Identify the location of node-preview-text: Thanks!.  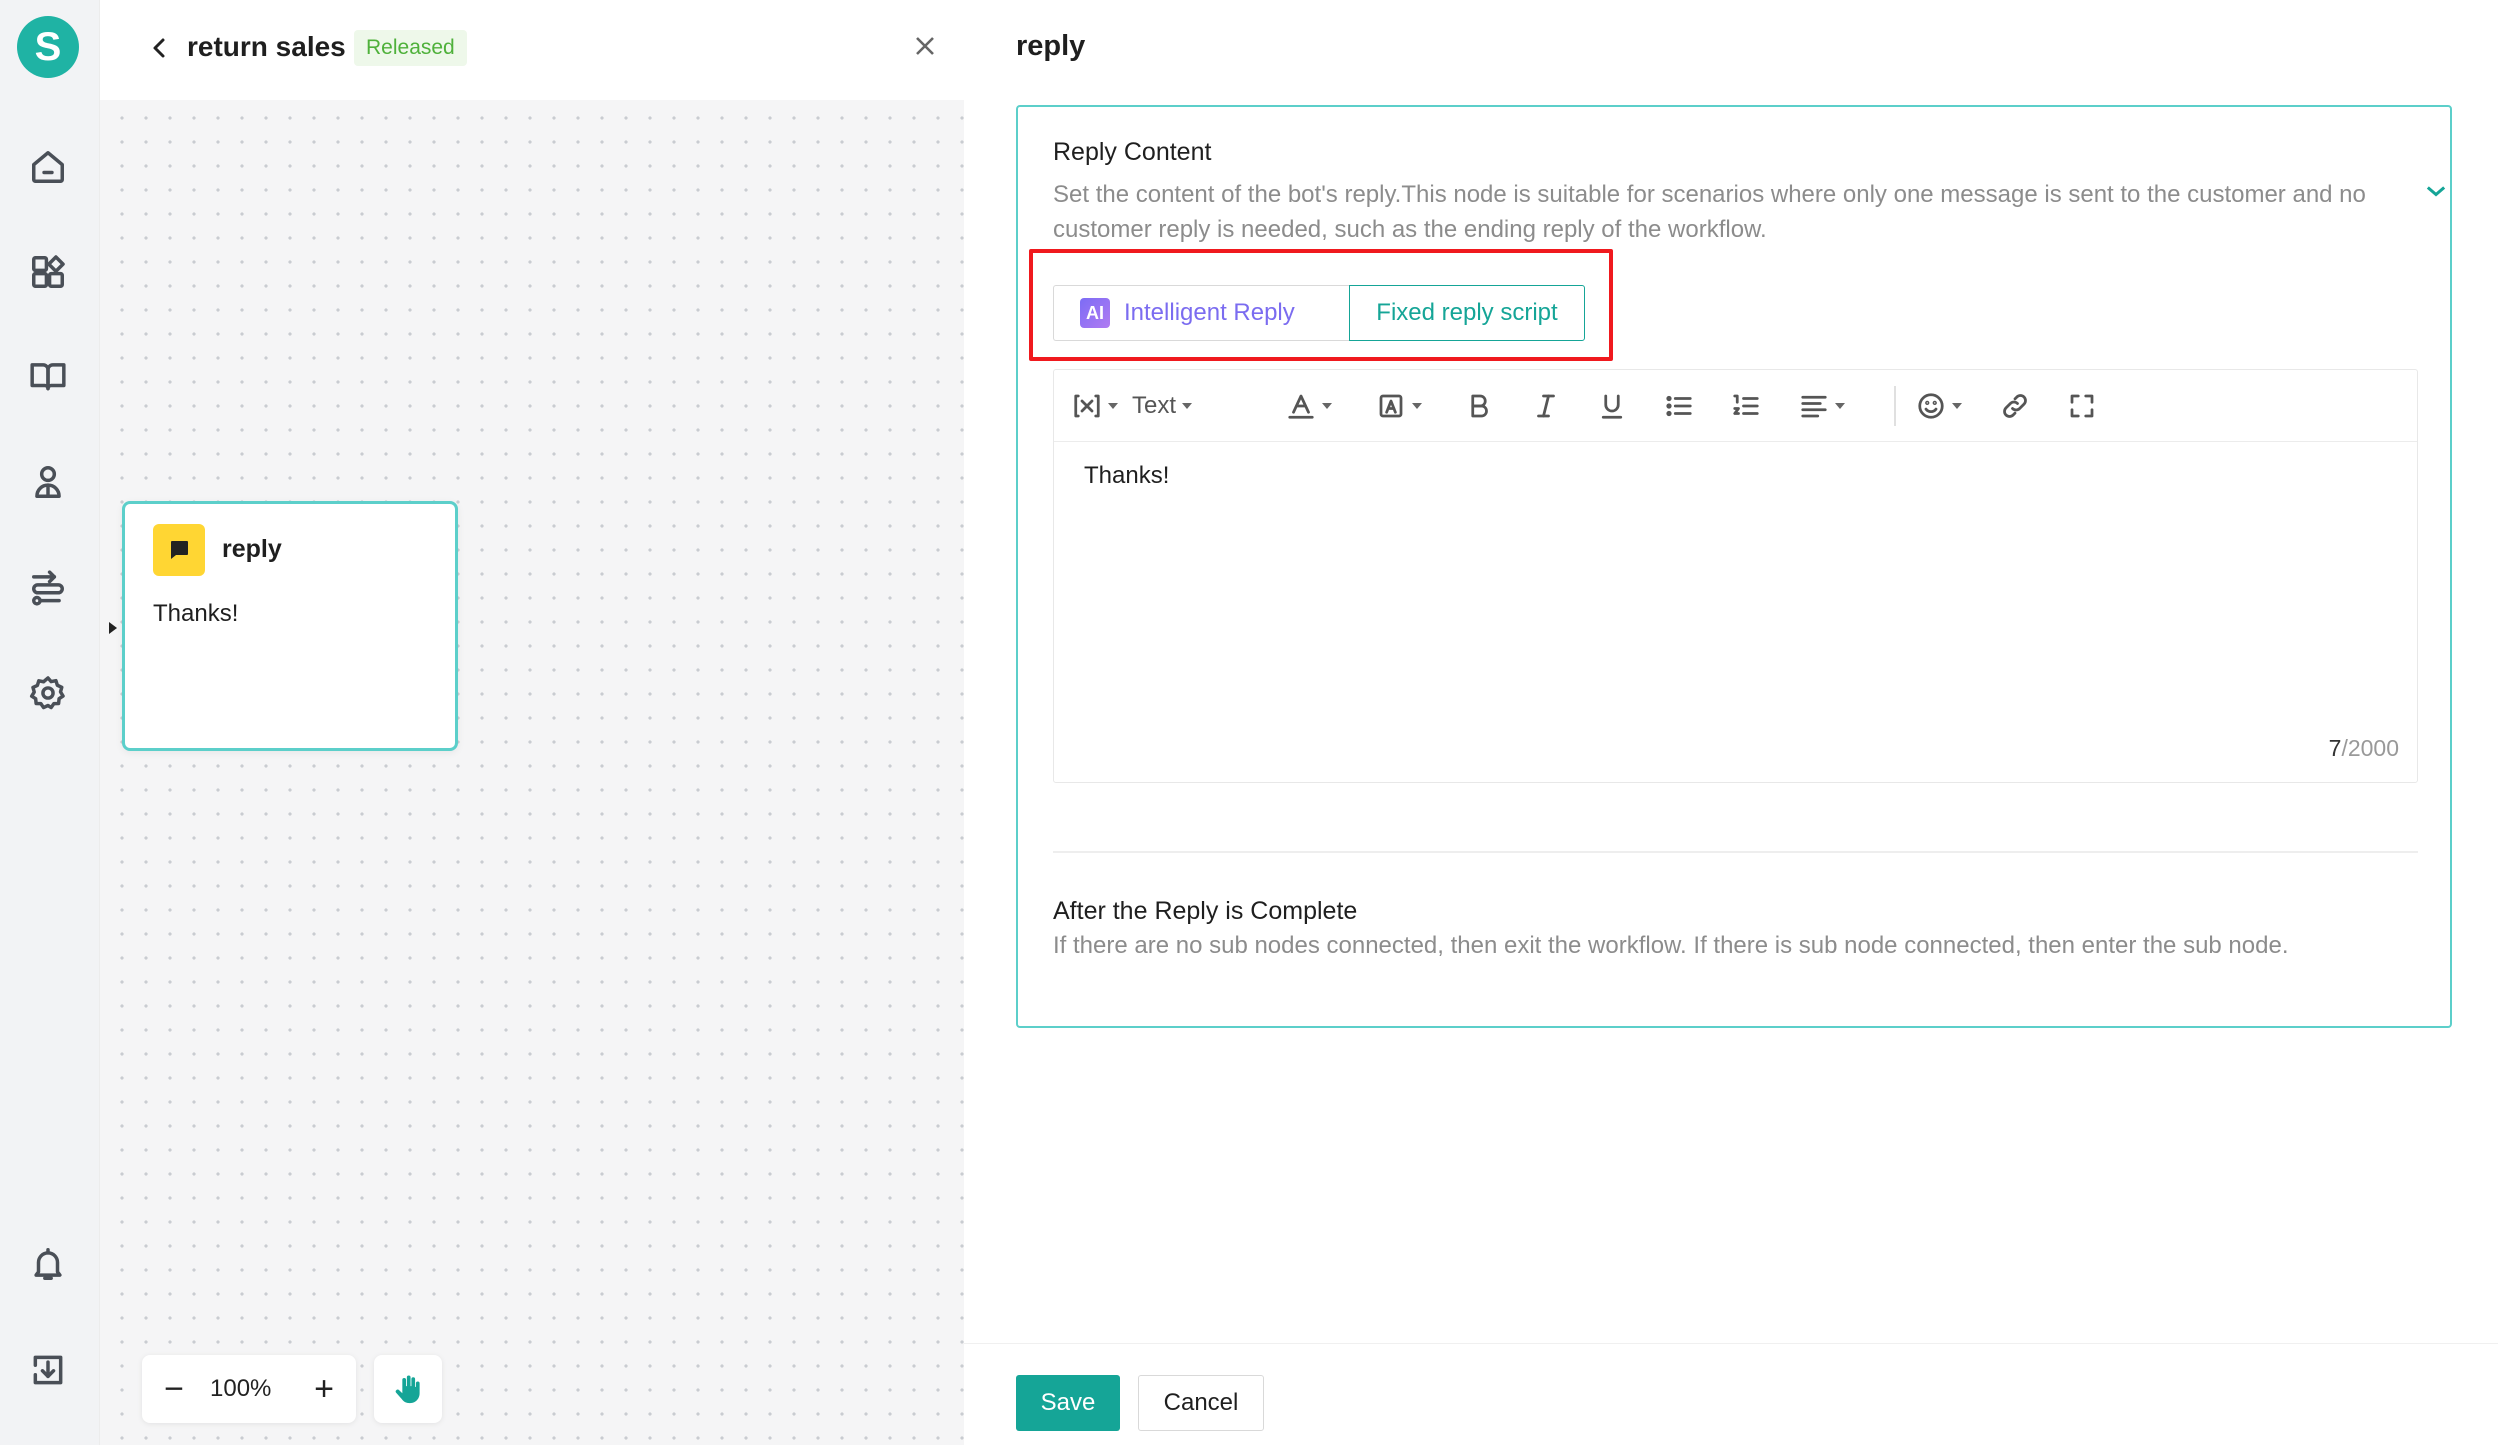
(196, 613).